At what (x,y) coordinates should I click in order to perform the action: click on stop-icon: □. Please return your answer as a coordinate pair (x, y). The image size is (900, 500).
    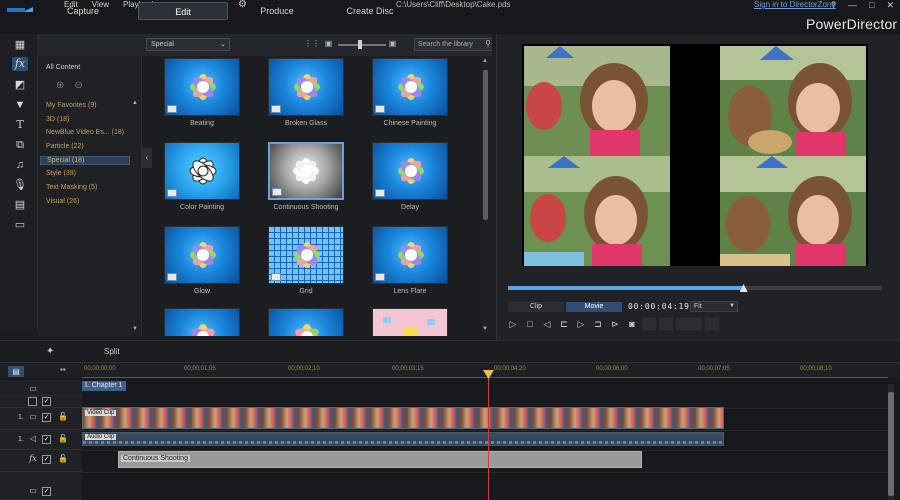
    Looking at the image, I should click on (530, 324).